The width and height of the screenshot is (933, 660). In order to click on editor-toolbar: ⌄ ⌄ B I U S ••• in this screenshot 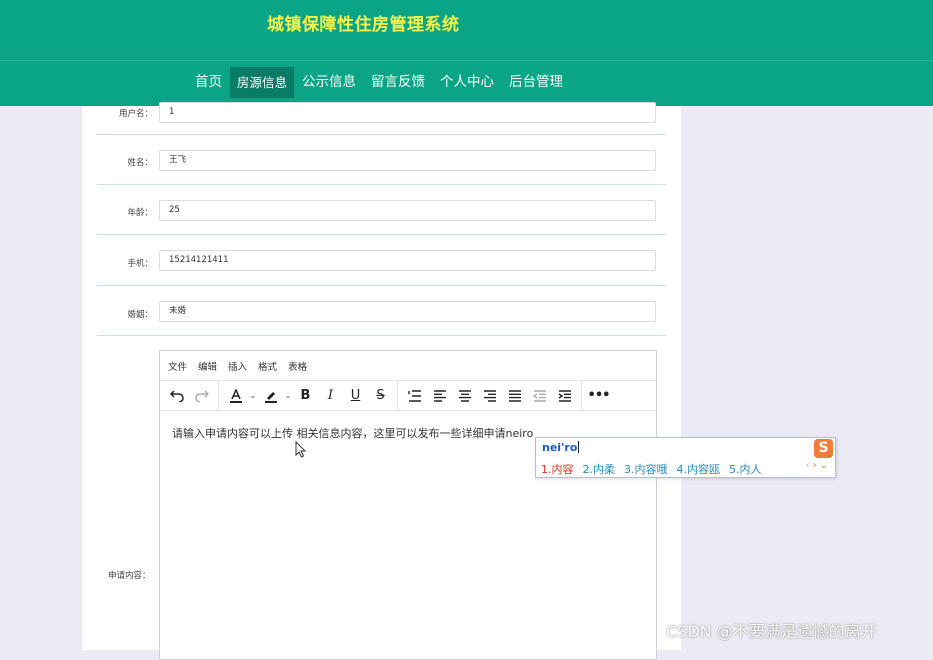, I will do `click(408, 396)`.